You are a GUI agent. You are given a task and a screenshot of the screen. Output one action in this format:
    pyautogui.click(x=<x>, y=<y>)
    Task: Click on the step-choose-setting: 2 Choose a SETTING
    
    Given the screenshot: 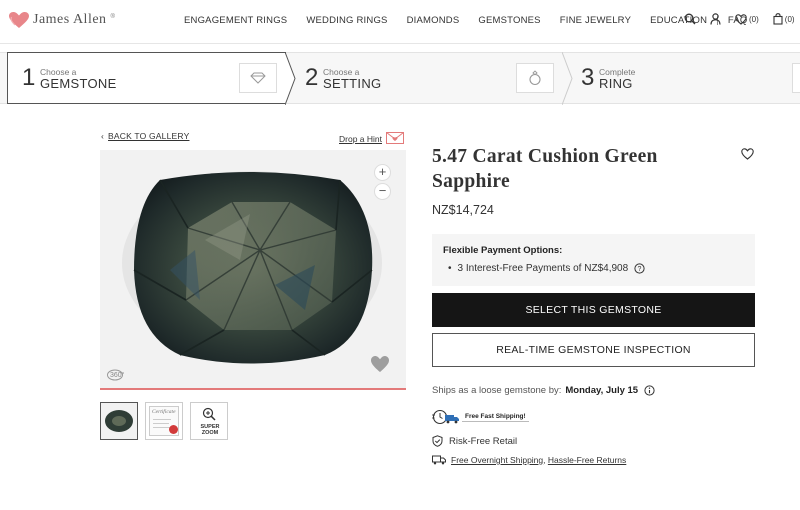 What is the action you would take?
    pyautogui.click(x=432, y=78)
    